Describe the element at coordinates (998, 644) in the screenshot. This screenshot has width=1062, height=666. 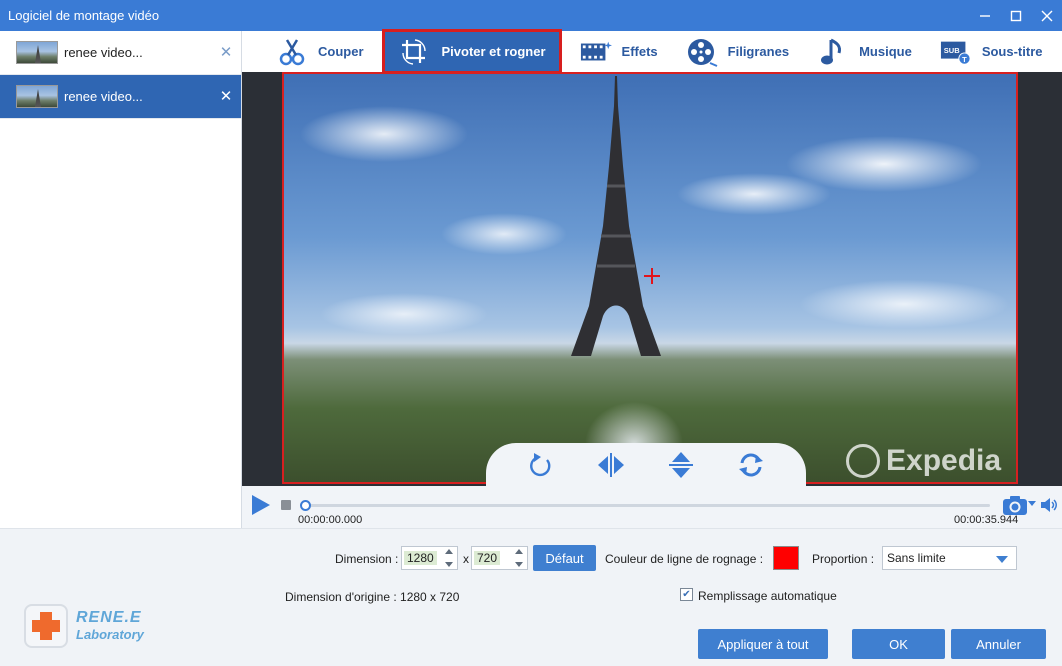
I see `cancel-button: Annuler` at that location.